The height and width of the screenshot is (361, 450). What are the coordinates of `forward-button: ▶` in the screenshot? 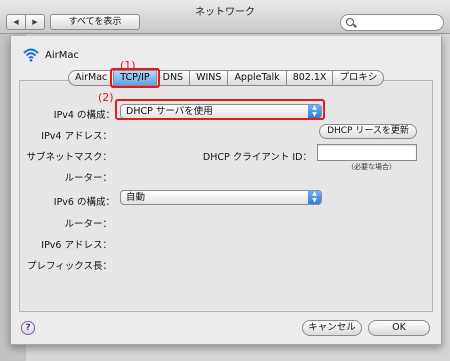 It's located at (35, 22).